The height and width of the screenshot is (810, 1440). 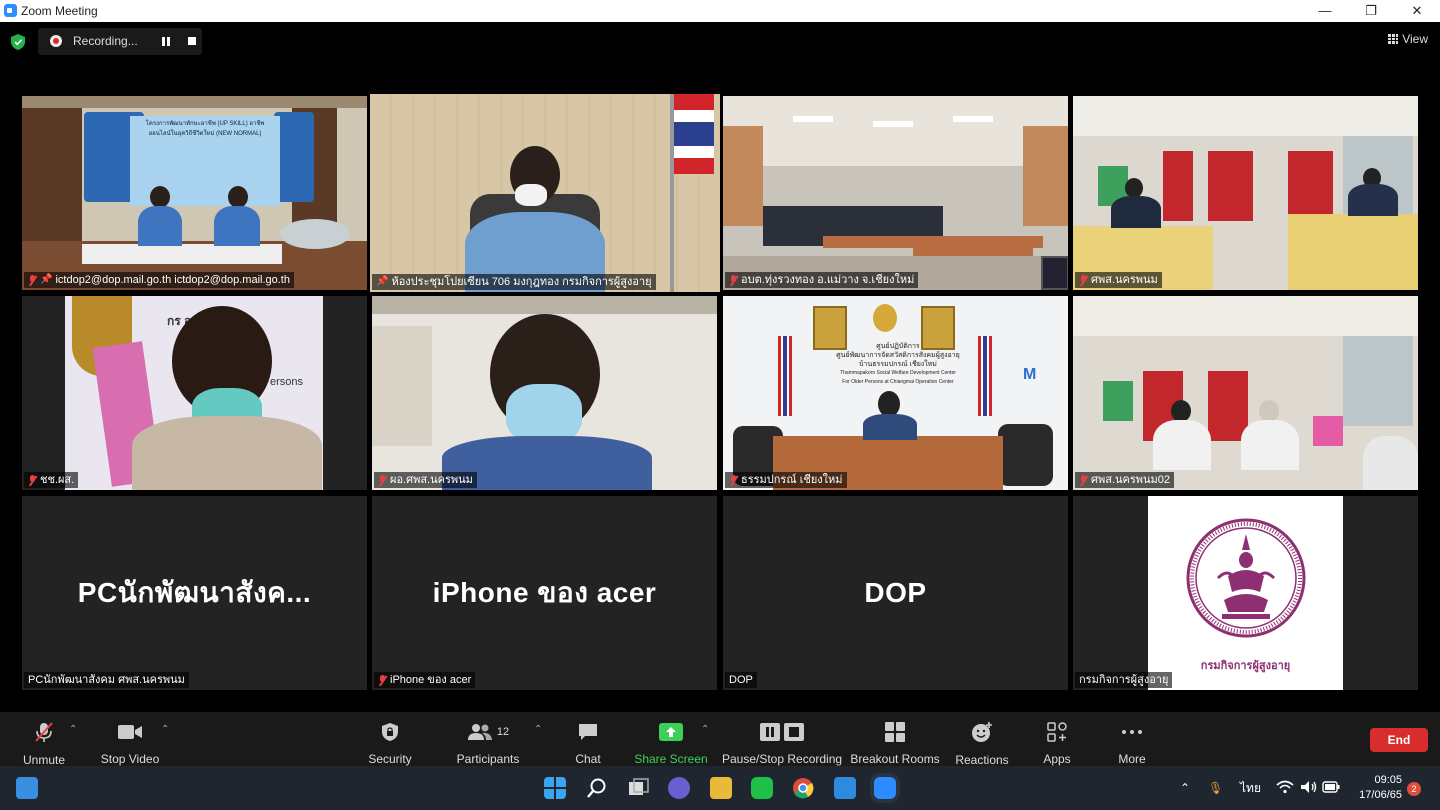 What do you see at coordinates (1132, 731) in the screenshot?
I see `more-dots-icon` at bounding box center [1132, 731].